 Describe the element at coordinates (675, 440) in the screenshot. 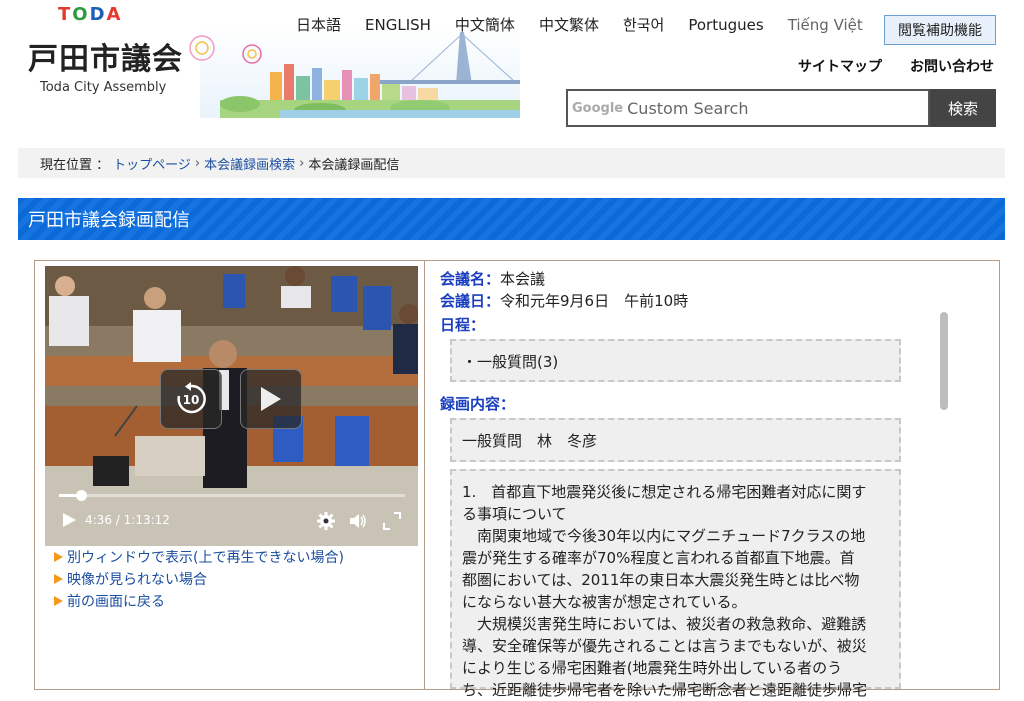

I see `speaker-box: 一般質問 林 冬彦` at that location.